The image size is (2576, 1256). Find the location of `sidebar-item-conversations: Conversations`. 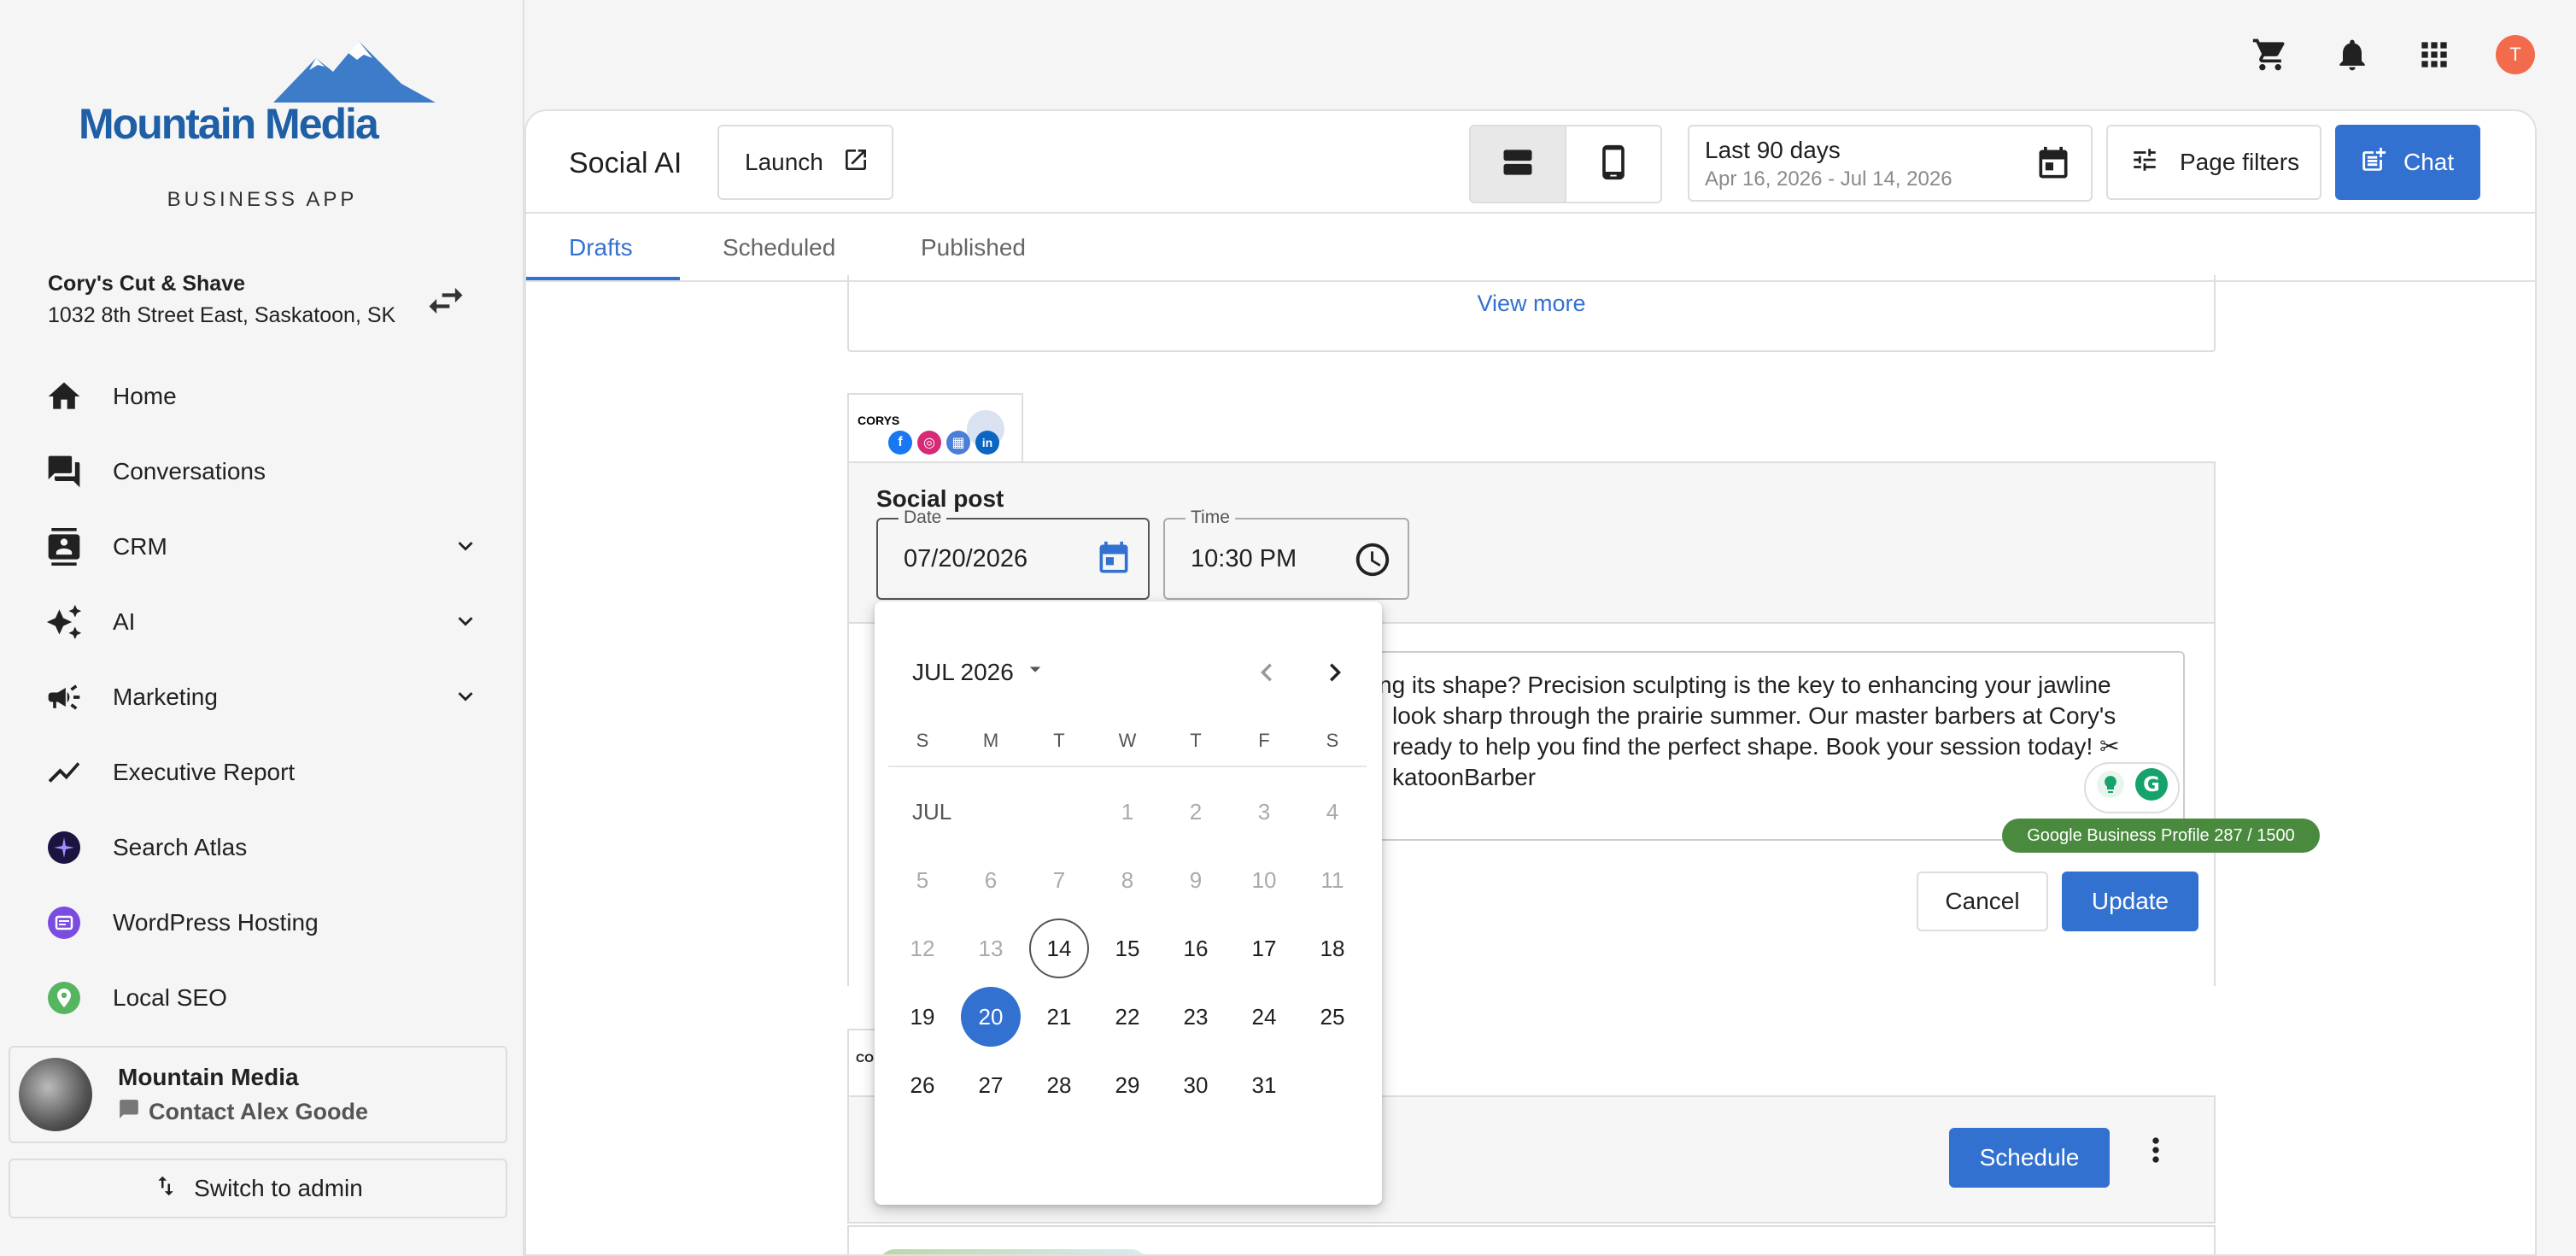

sidebar-item-conversations: Conversations is located at coordinates (262, 471).